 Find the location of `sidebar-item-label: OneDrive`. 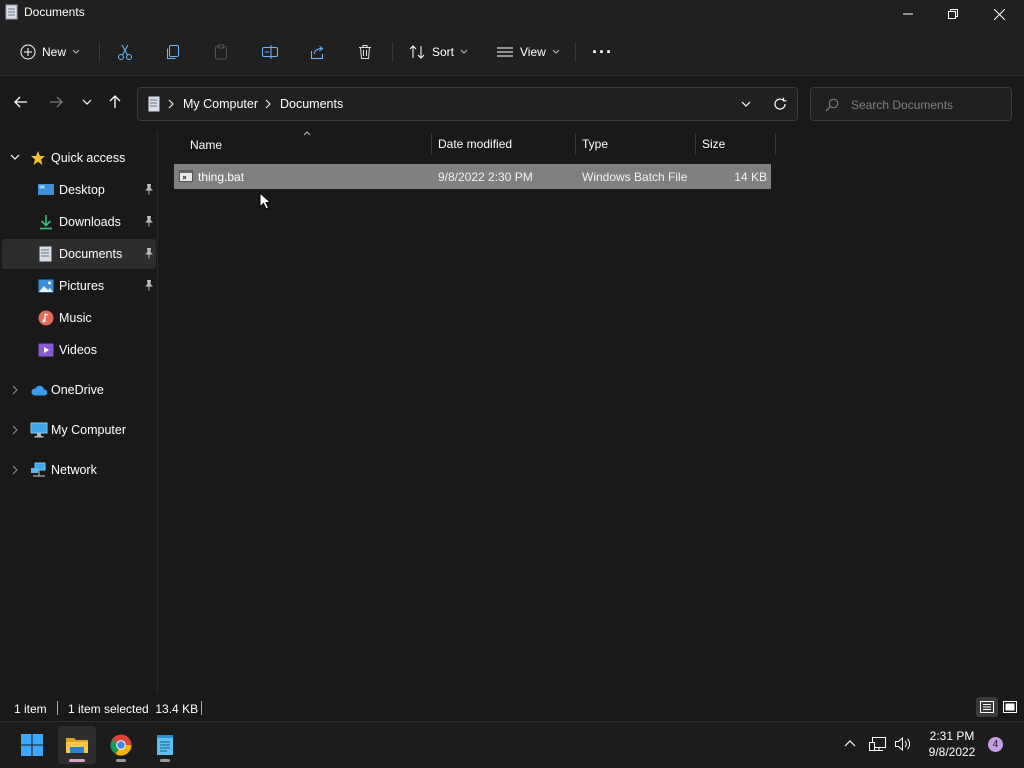

sidebar-item-label: OneDrive is located at coordinates (77, 390).